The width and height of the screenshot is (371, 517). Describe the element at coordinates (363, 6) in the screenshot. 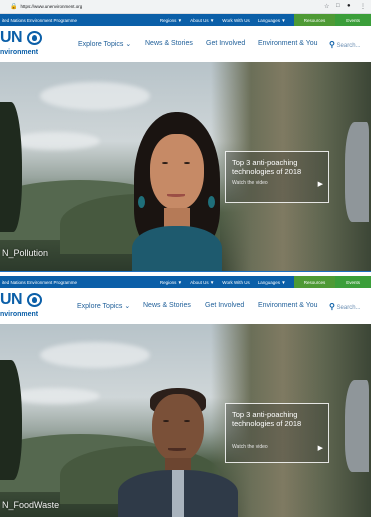

I see `menu-icon: ⋮` at that location.